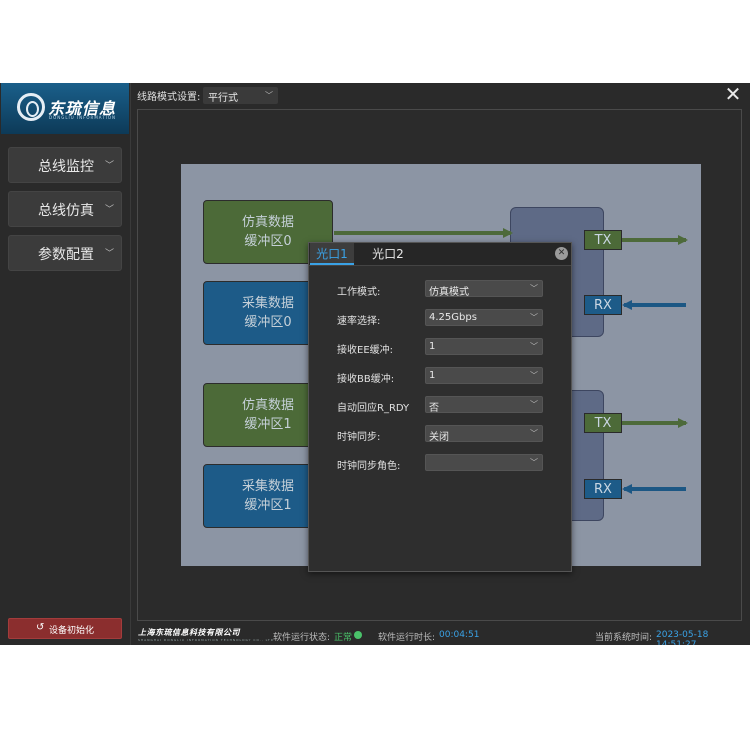 This screenshot has width=750, height=750. I want to click on line-mode-label: 线路模式设置:, so click(169, 97).